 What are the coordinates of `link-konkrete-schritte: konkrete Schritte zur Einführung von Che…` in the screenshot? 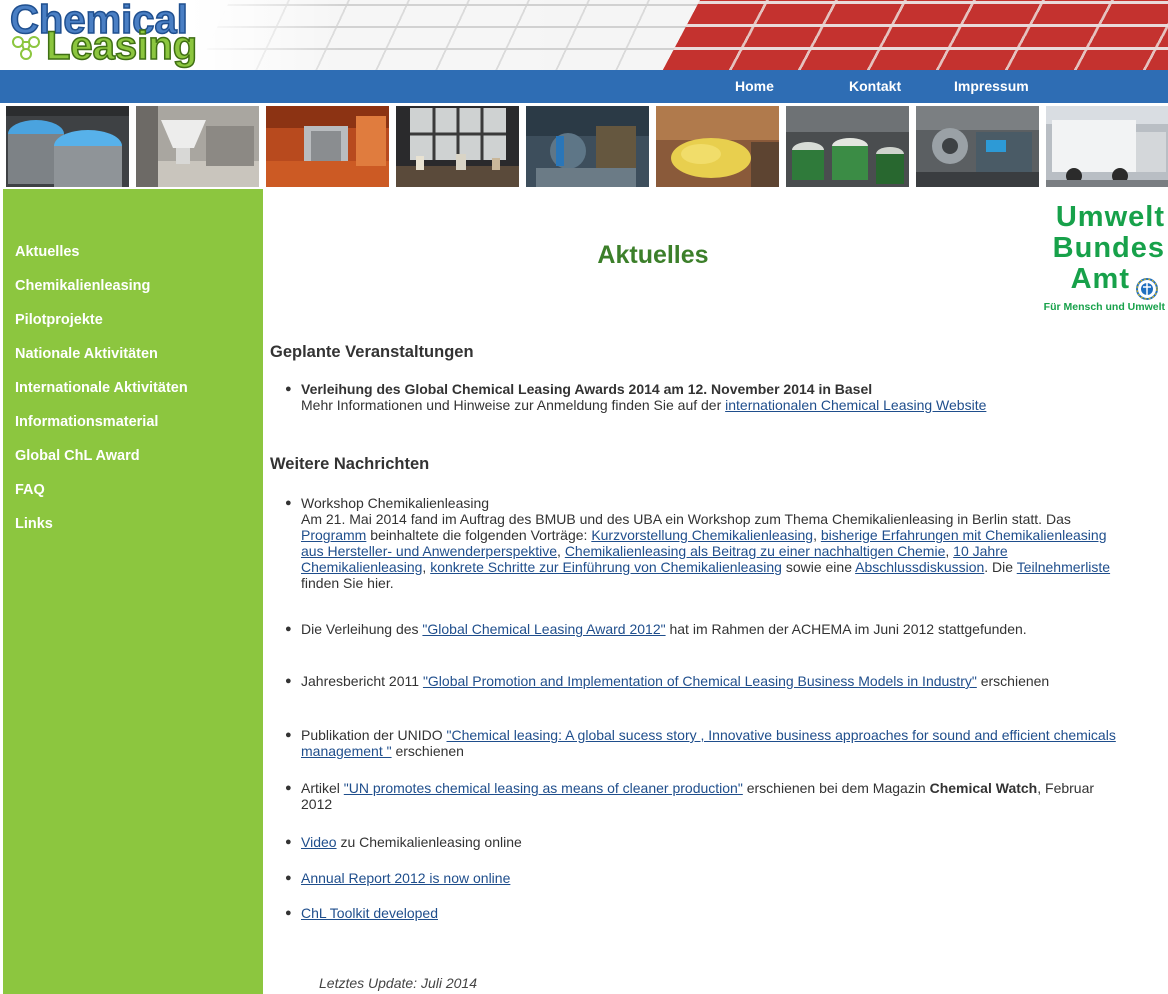 It's located at (606, 567).